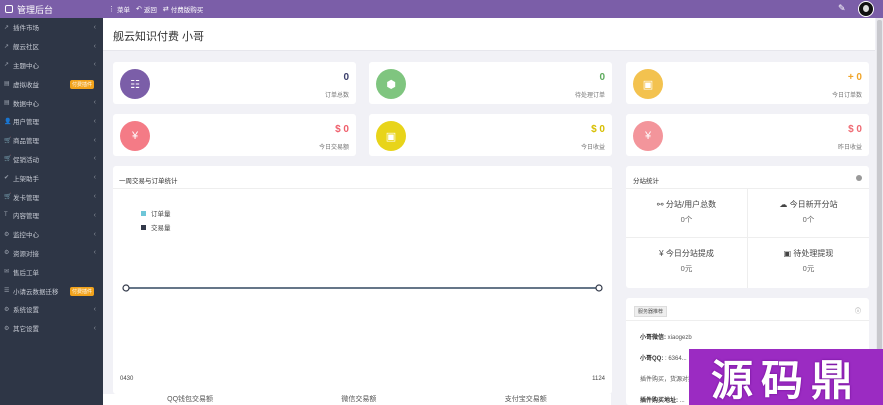 Image resolution: width=883 pixels, height=405 pixels. Describe the element at coordinates (686, 212) in the screenshot. I see `cell-total-substations: ⚯ 分站/用户总数 0个` at that location.